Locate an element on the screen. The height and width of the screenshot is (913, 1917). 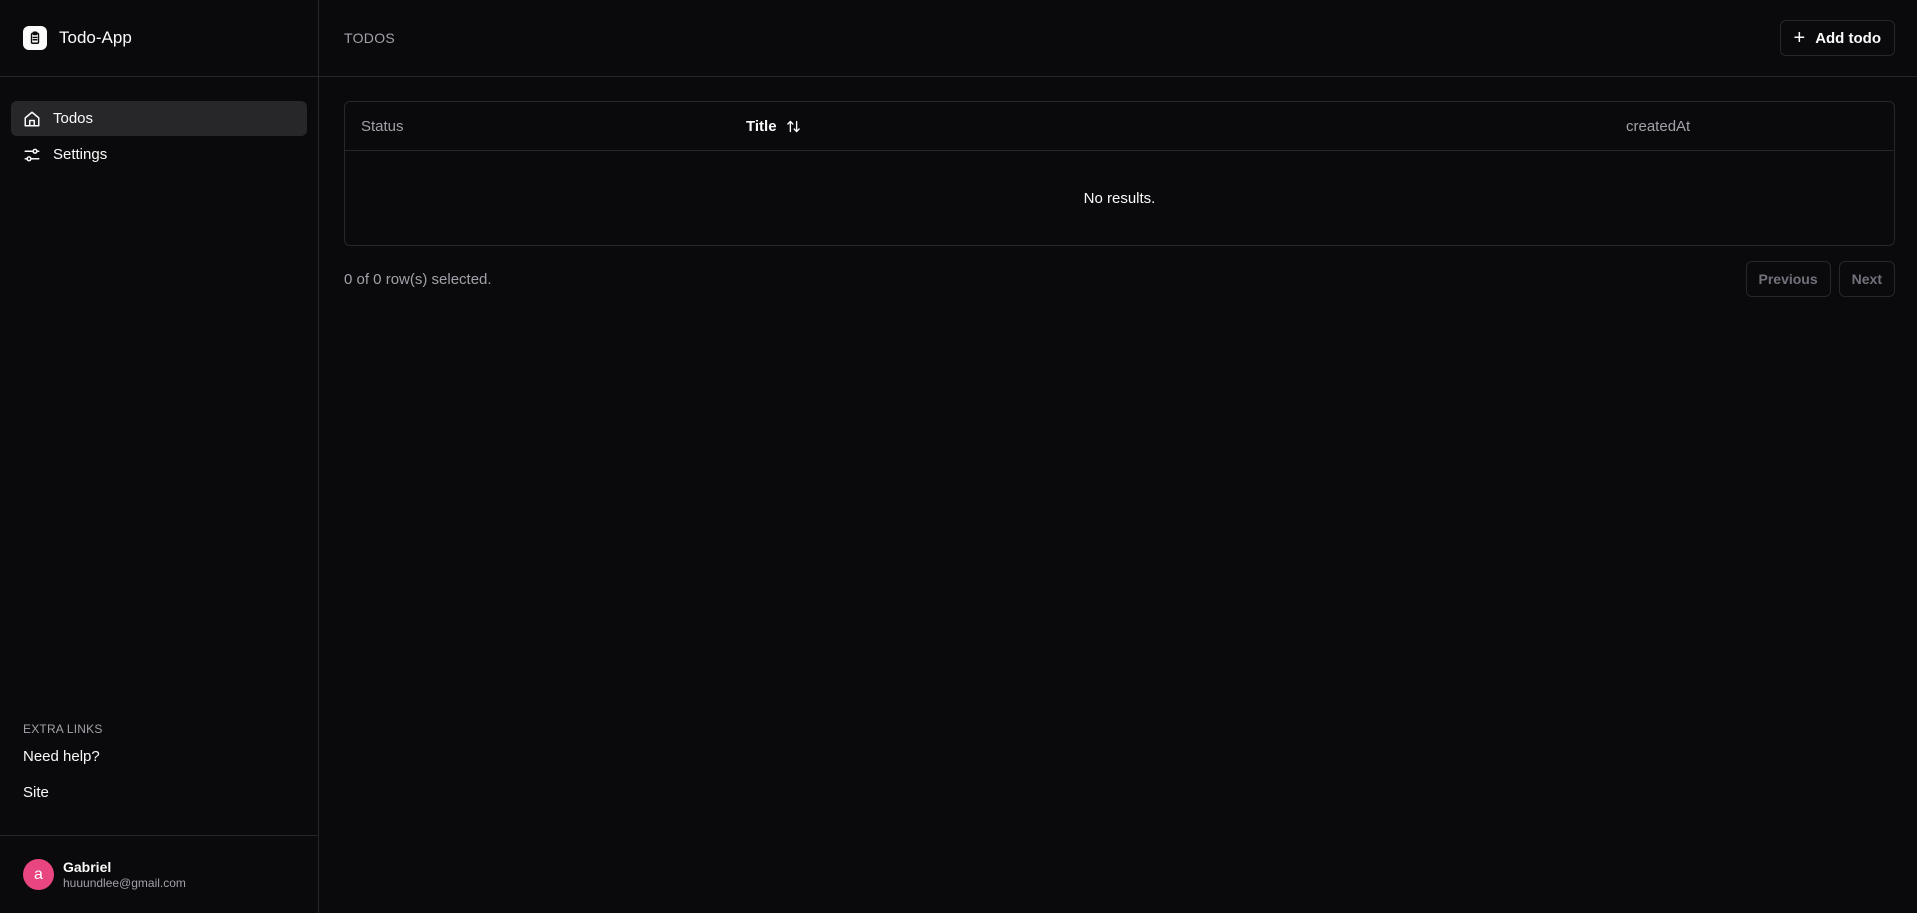
table-header: Status Title createdAt is located at coordinates (1119, 126).